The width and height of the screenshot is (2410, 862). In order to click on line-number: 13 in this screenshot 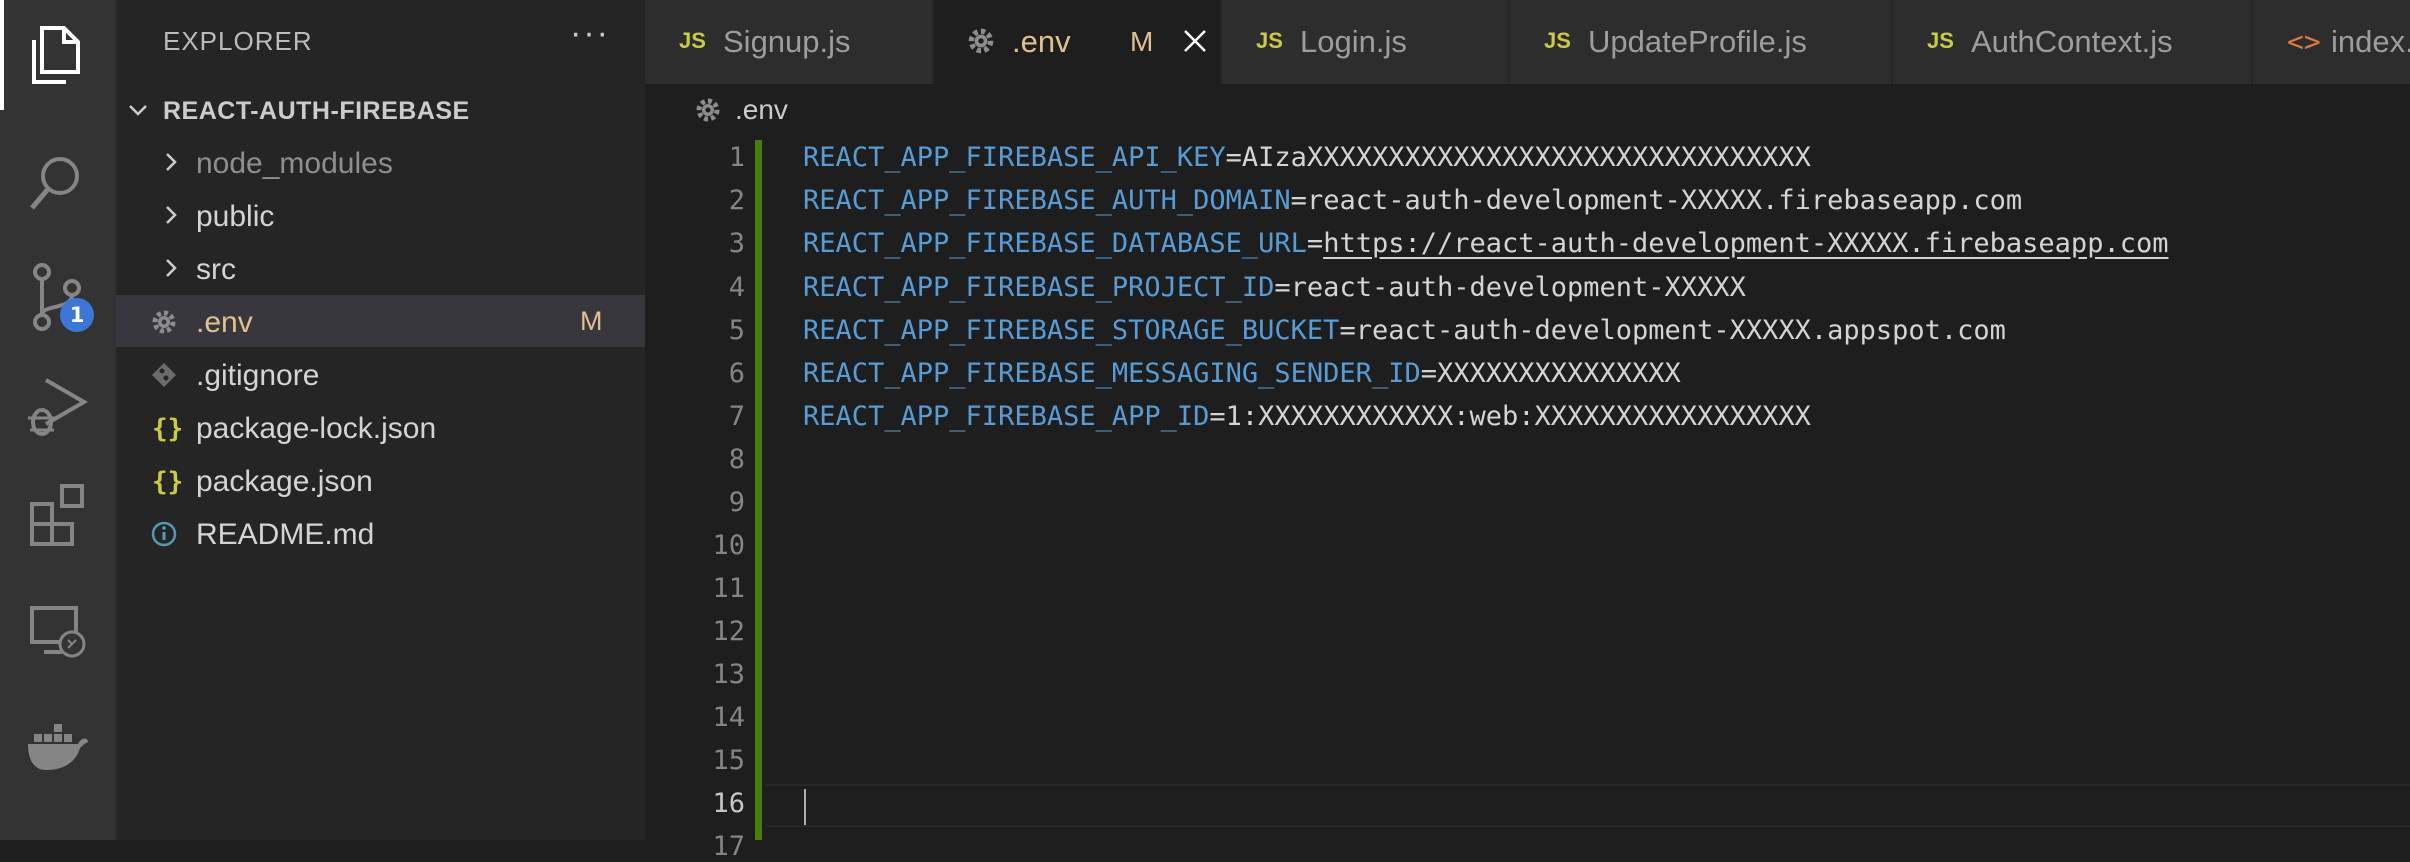, I will do `click(728, 674)`.